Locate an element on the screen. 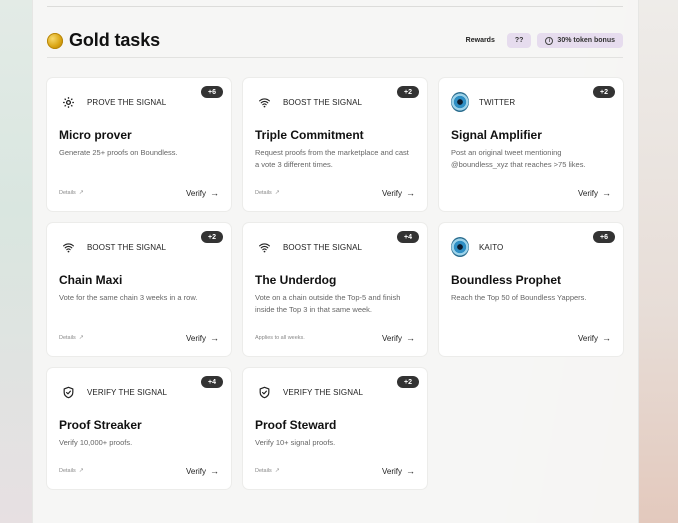 The image size is (678, 523). task-category: KAITO is located at coordinates (477, 247).